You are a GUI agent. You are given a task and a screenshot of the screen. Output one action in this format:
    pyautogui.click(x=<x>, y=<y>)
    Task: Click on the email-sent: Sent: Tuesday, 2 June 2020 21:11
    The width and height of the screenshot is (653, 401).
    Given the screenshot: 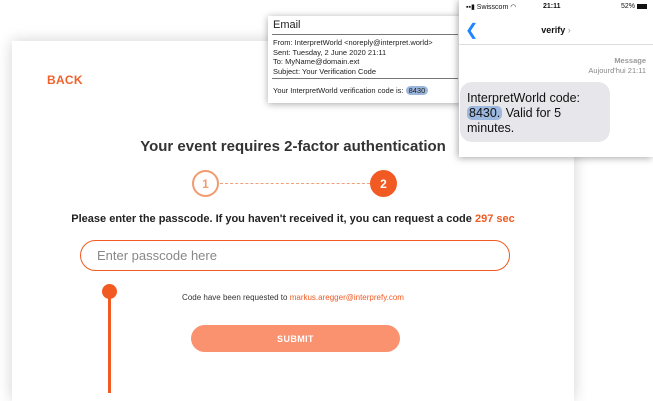 What is the action you would take?
    pyautogui.click(x=330, y=52)
    